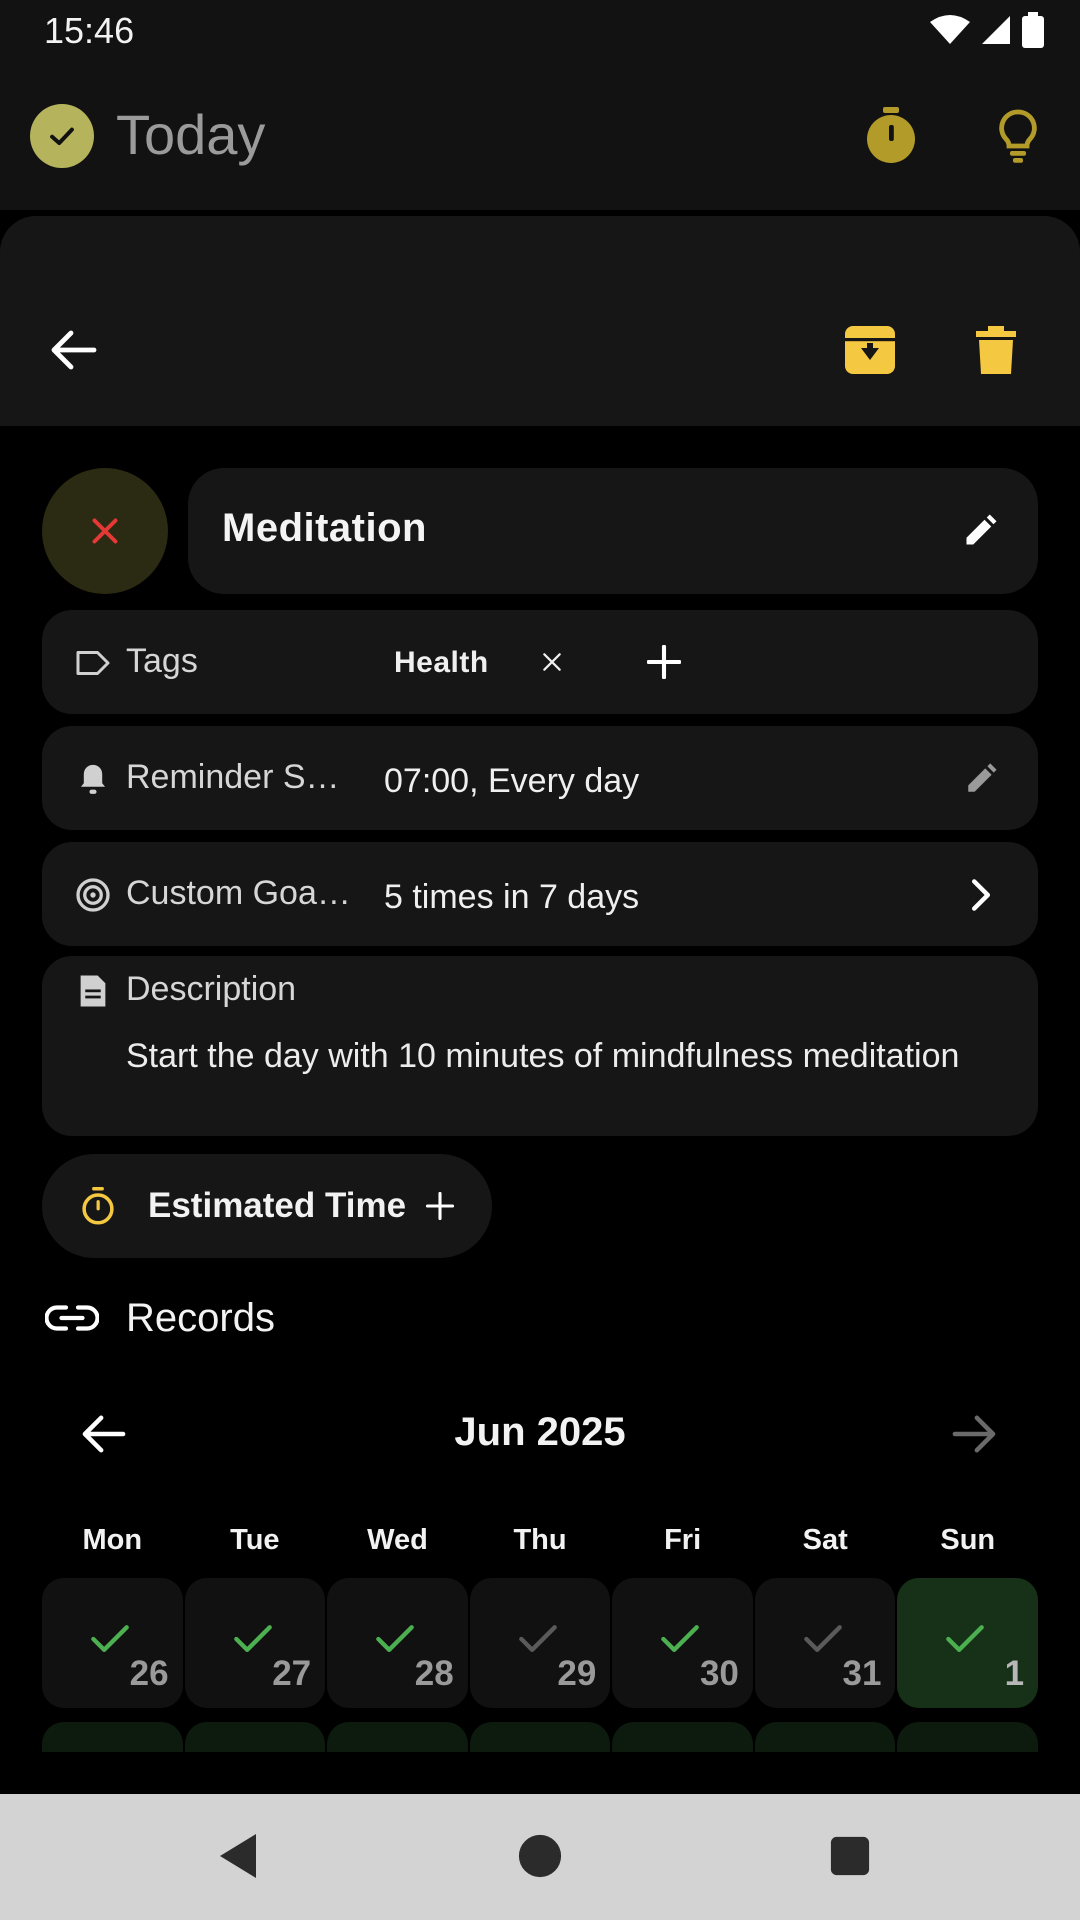 Image resolution: width=1080 pixels, height=1920 pixels. Describe the element at coordinates (512, 897) in the screenshot. I see `goal-value: 5 times in 7 days` at that location.